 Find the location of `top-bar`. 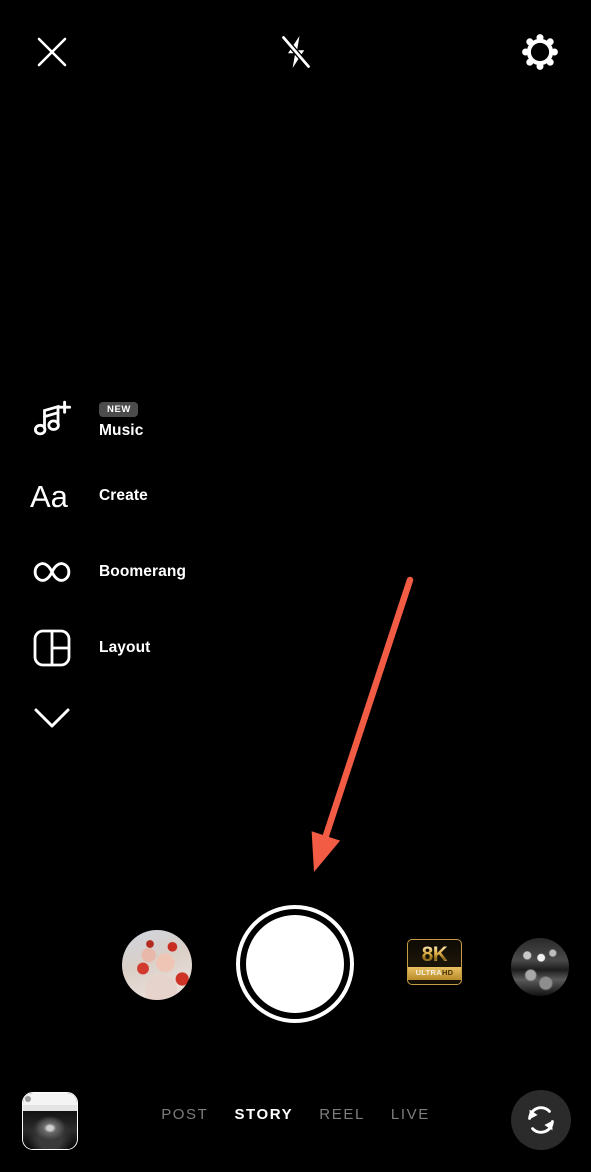

top-bar is located at coordinates (295, 52).